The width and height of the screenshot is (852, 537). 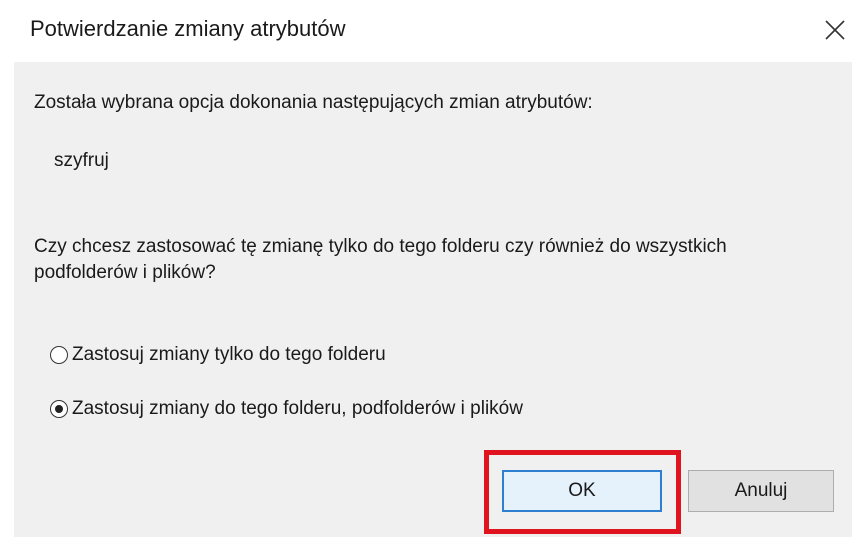 What do you see at coordinates (59, 355) in the screenshot?
I see `radio-this-folder` at bounding box center [59, 355].